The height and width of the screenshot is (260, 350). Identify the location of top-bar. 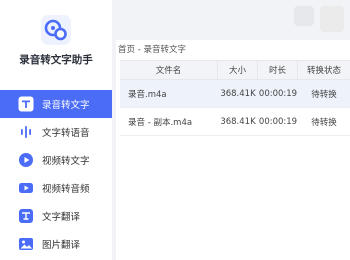
(231, 20).